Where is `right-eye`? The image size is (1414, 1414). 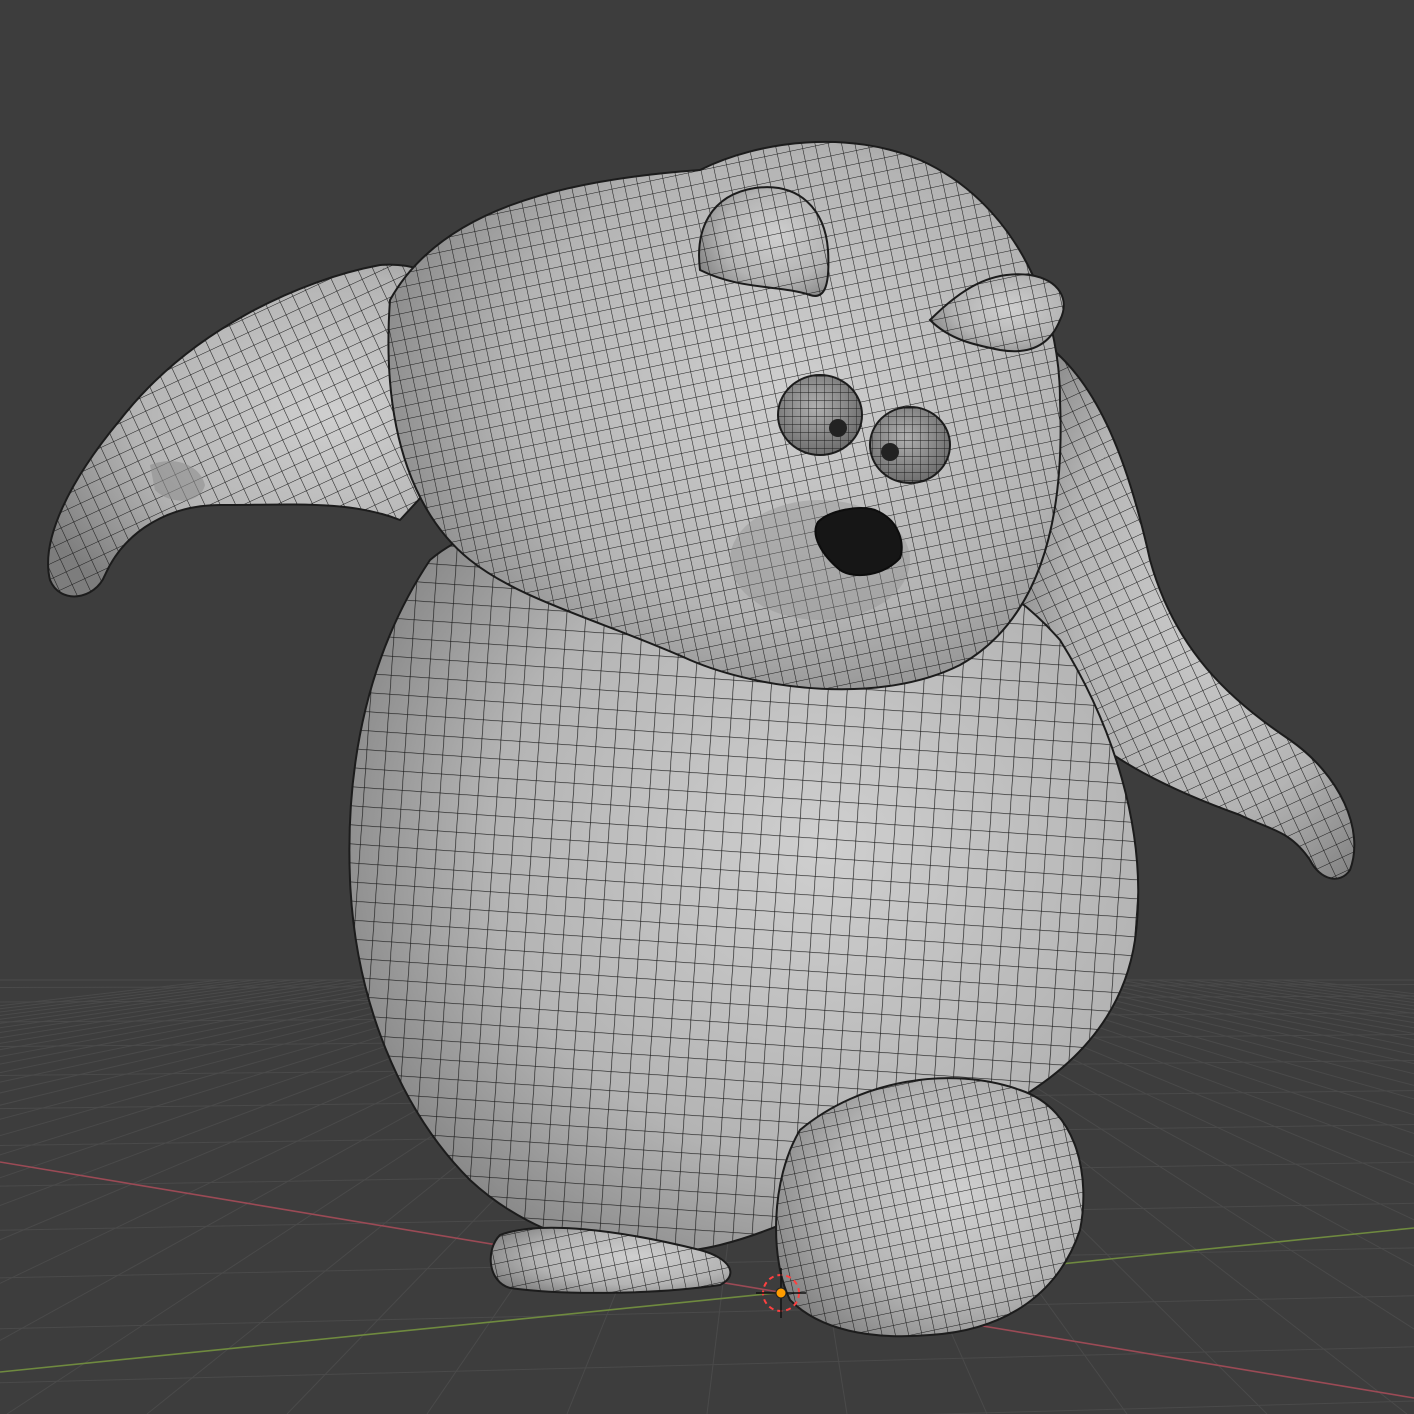
right-eye is located at coordinates (910, 445).